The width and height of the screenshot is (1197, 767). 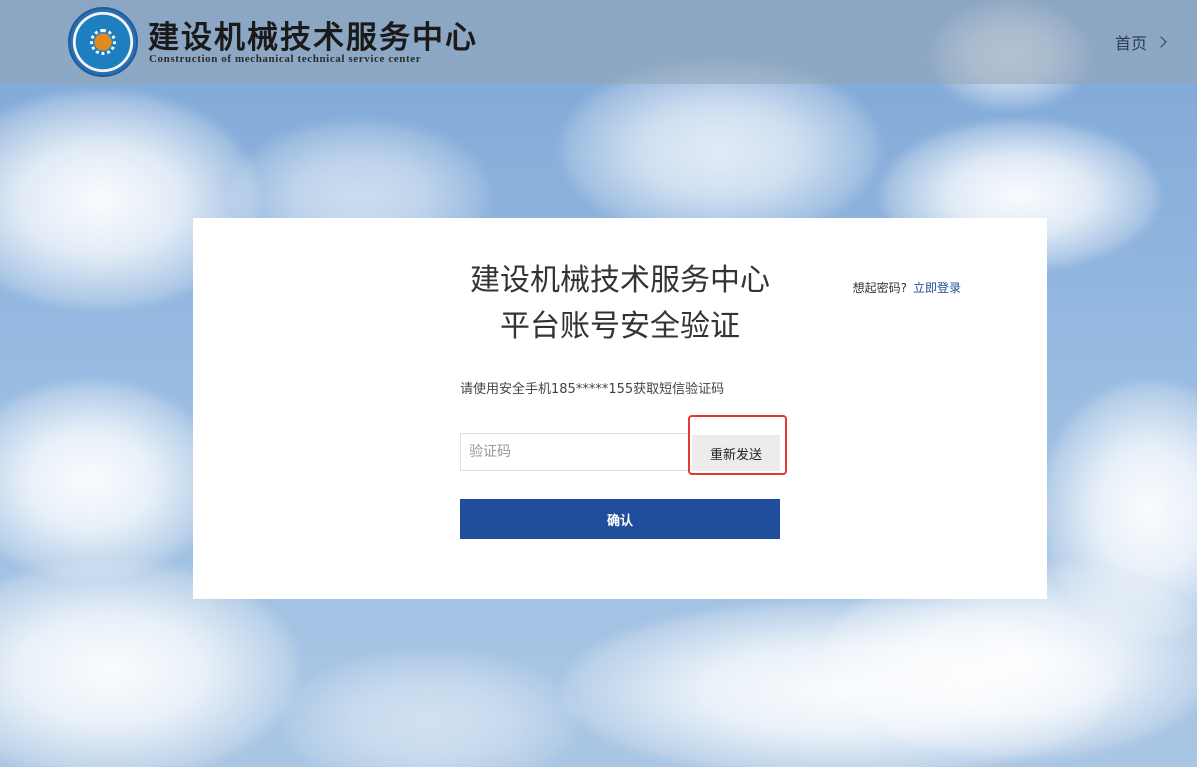 What do you see at coordinates (937, 288) in the screenshot?
I see `login-link: 立即登录` at bounding box center [937, 288].